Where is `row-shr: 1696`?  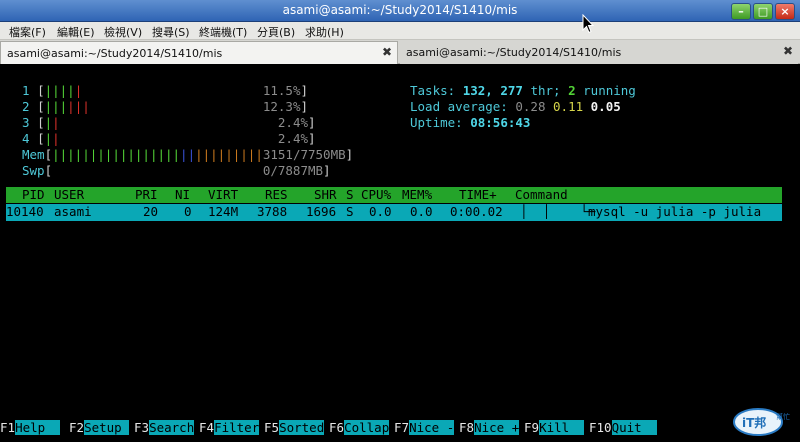
row-shr: 1696 is located at coordinates (321, 211).